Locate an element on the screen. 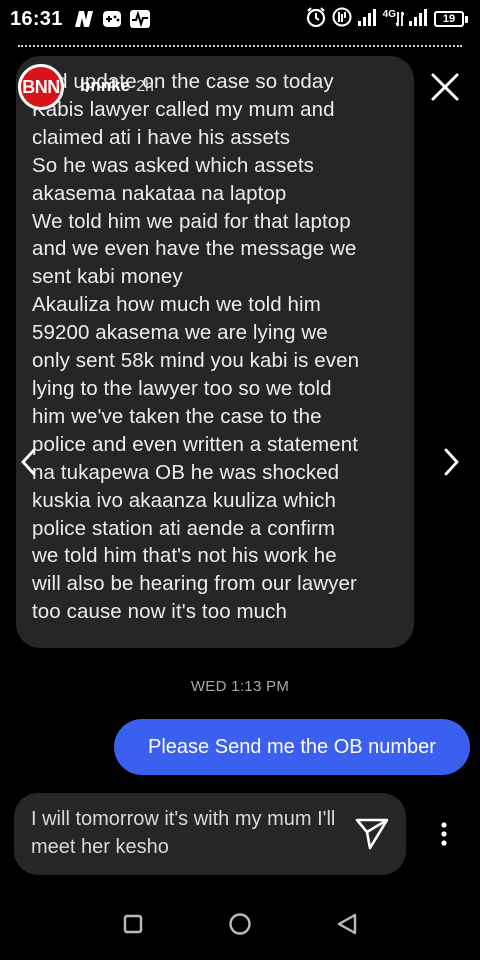 The image size is (480, 960). send-button is located at coordinates (372, 833).